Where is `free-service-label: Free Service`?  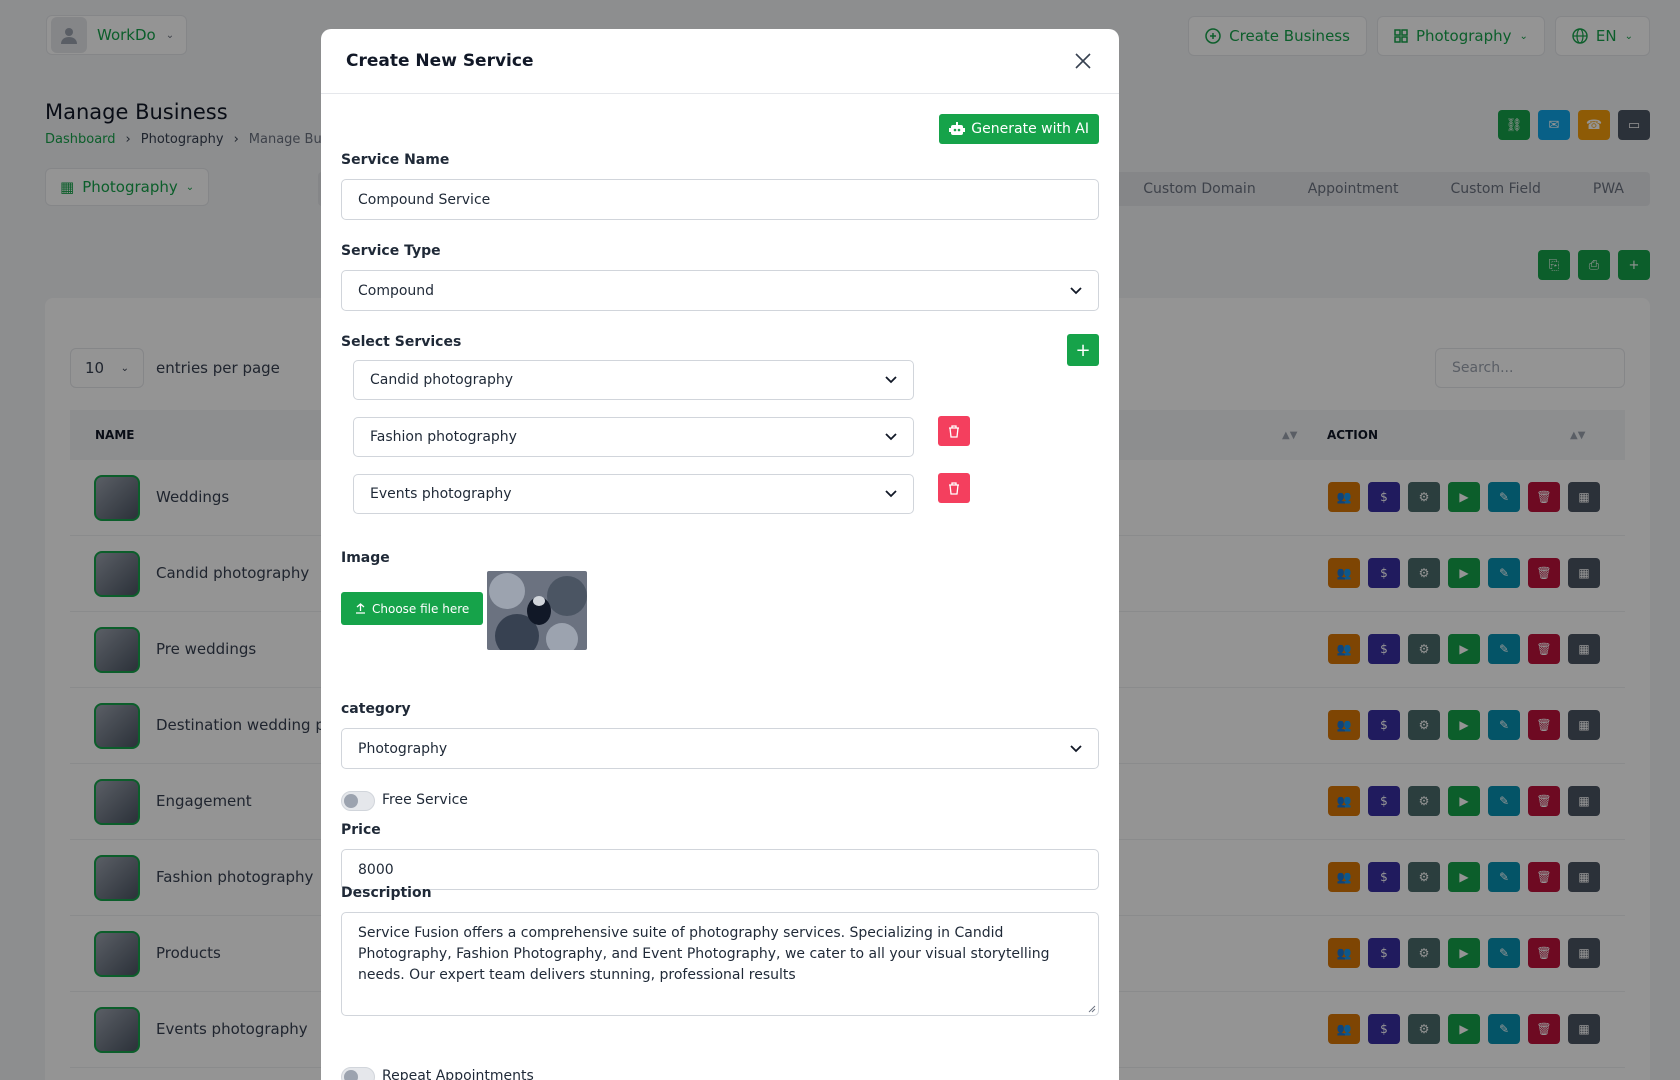 free-service-label: Free Service is located at coordinates (425, 800).